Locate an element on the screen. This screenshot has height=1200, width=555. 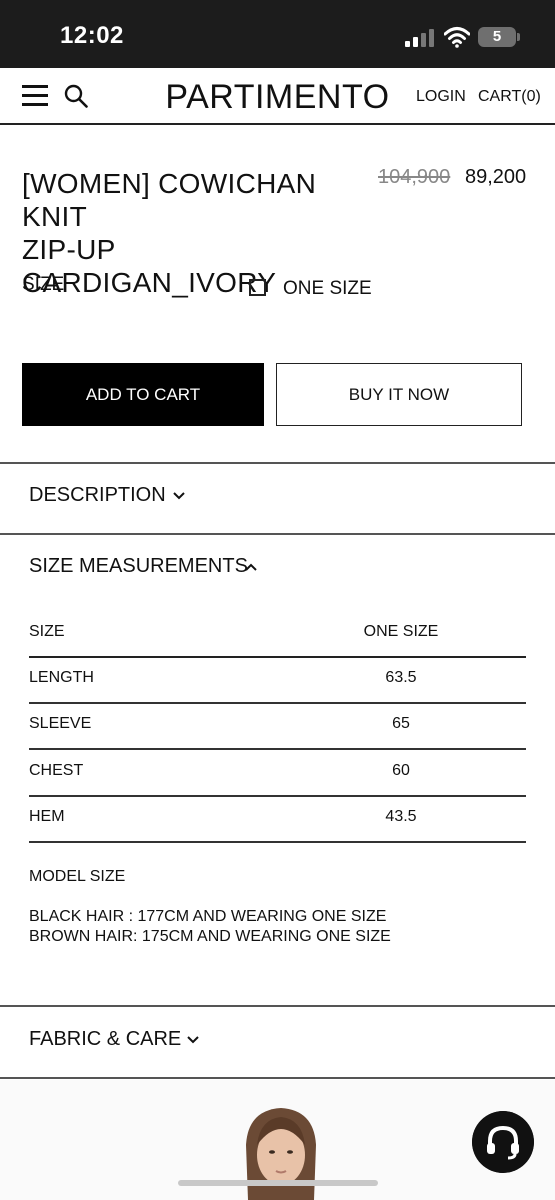
table-row-value: 43.5 is located at coordinates (401, 816).